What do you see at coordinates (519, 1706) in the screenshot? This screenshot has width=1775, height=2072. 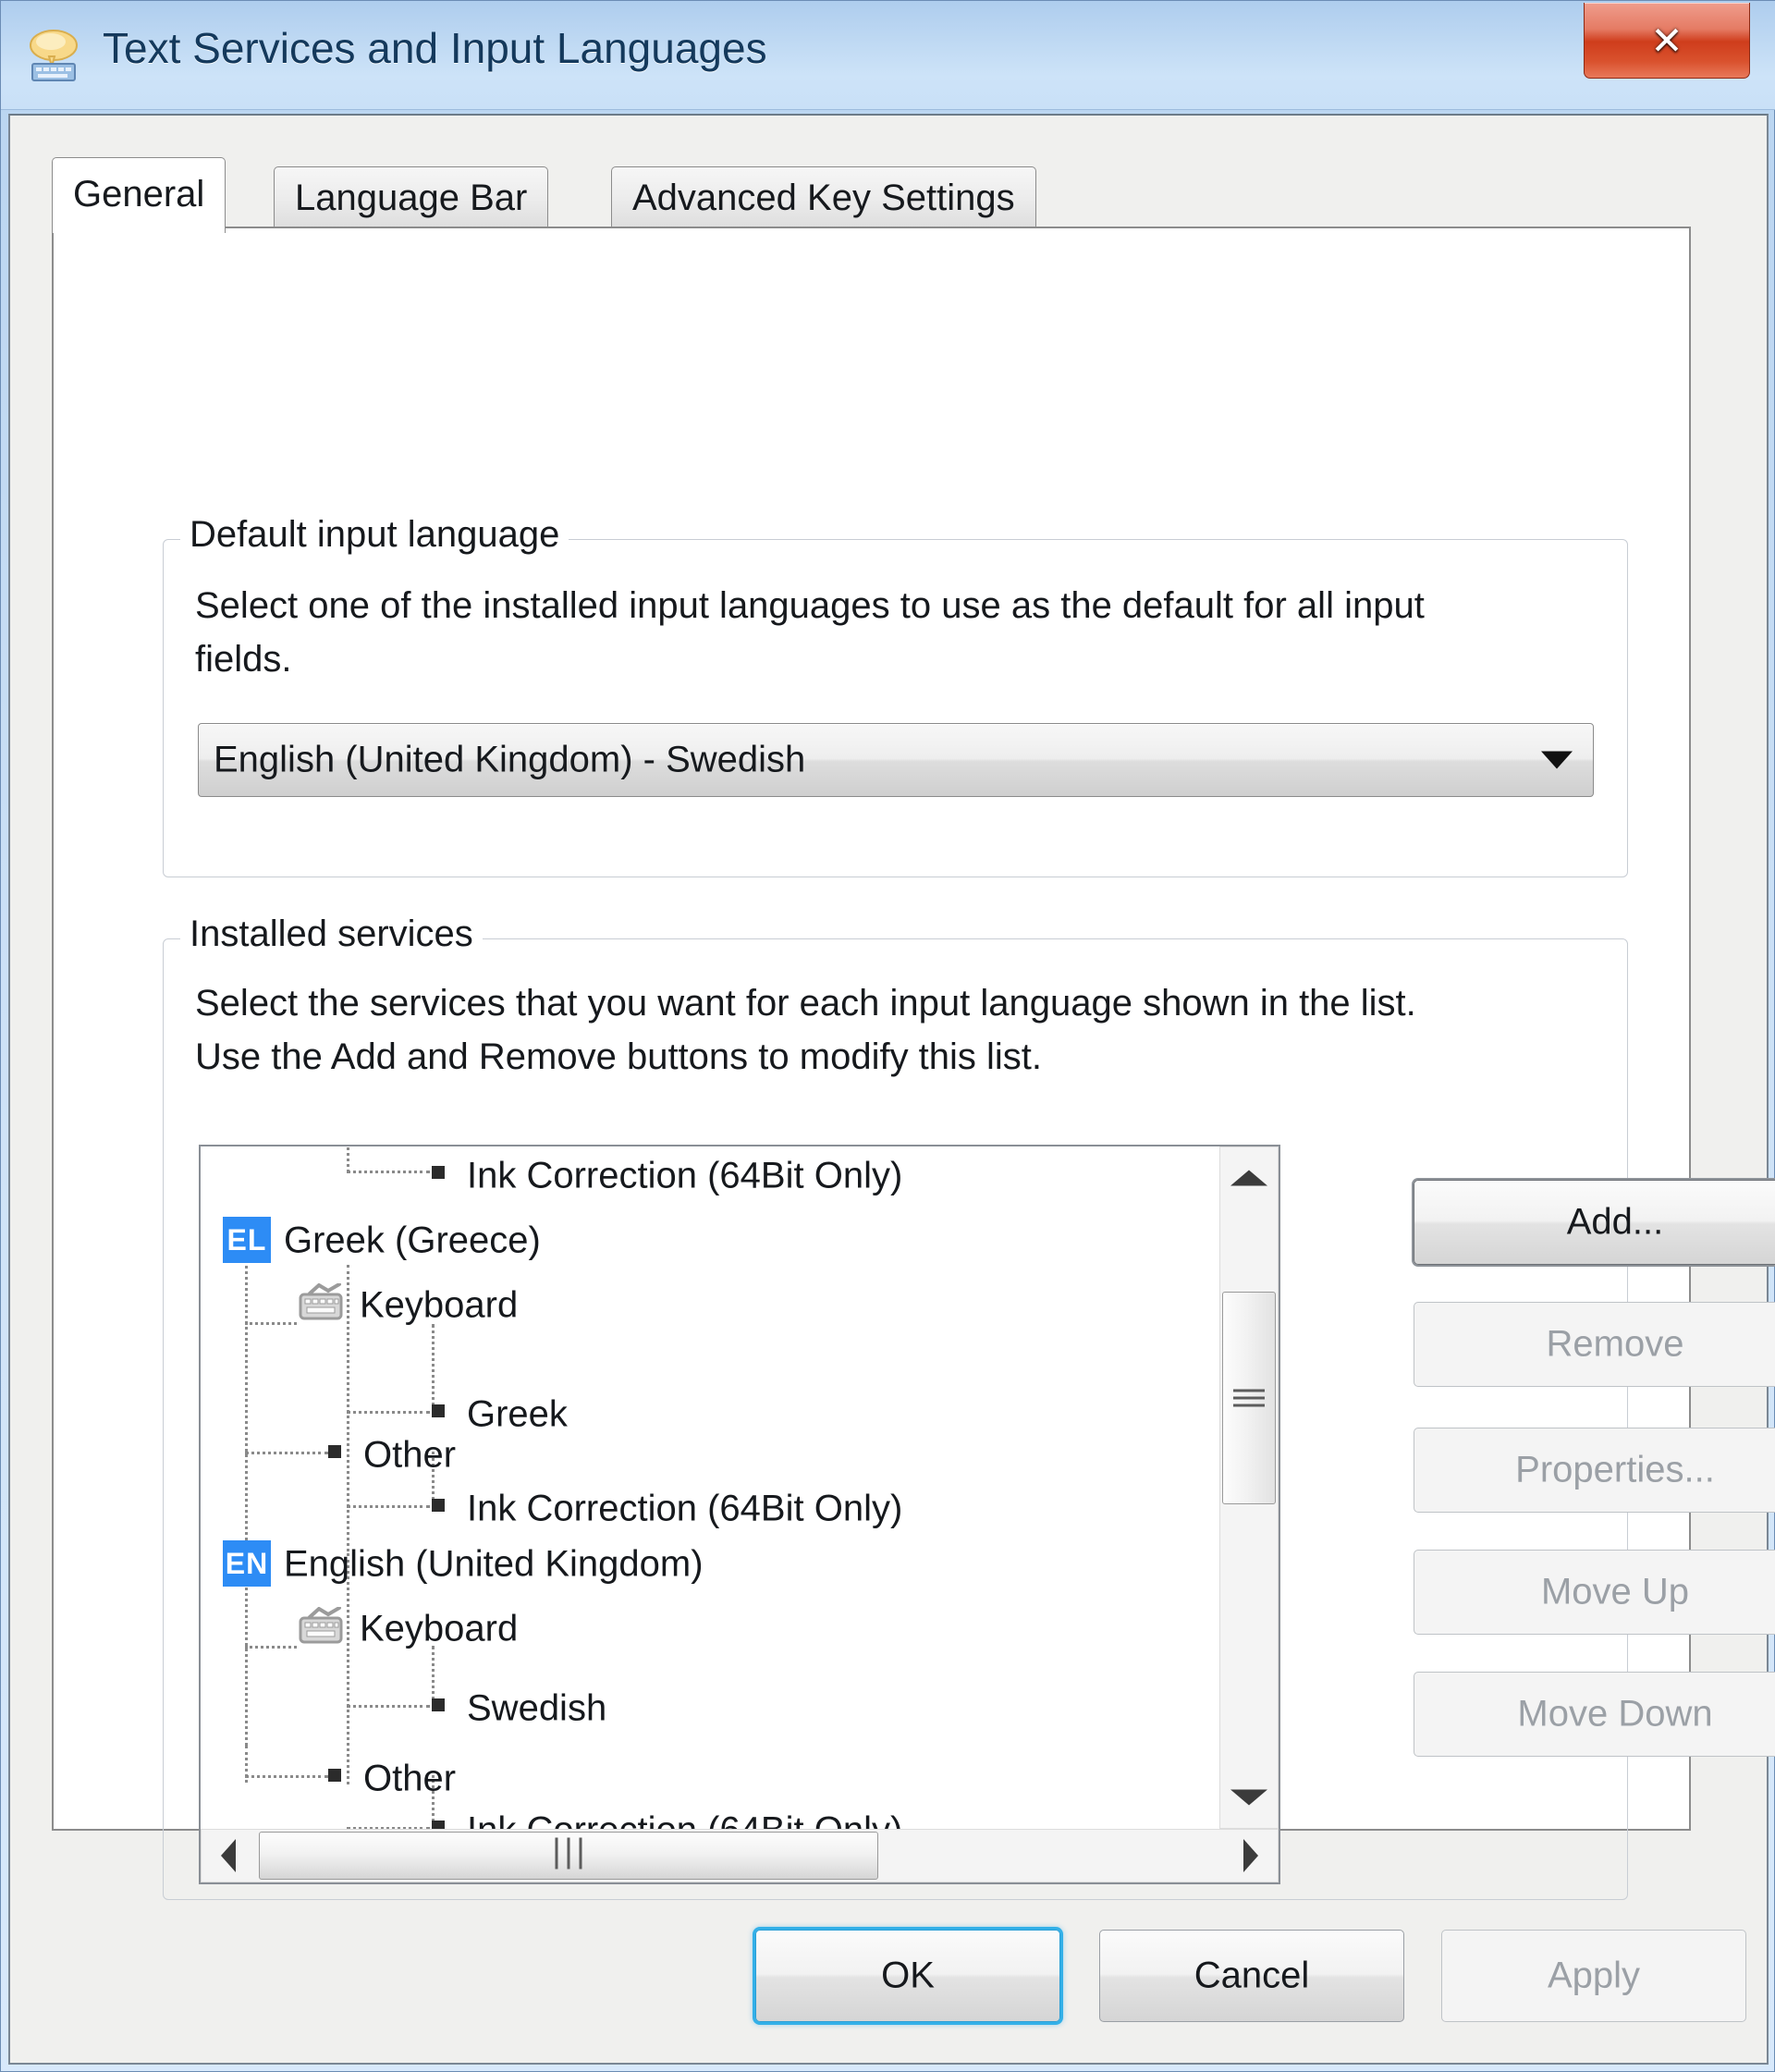 I see `tree-item: Swedish` at bounding box center [519, 1706].